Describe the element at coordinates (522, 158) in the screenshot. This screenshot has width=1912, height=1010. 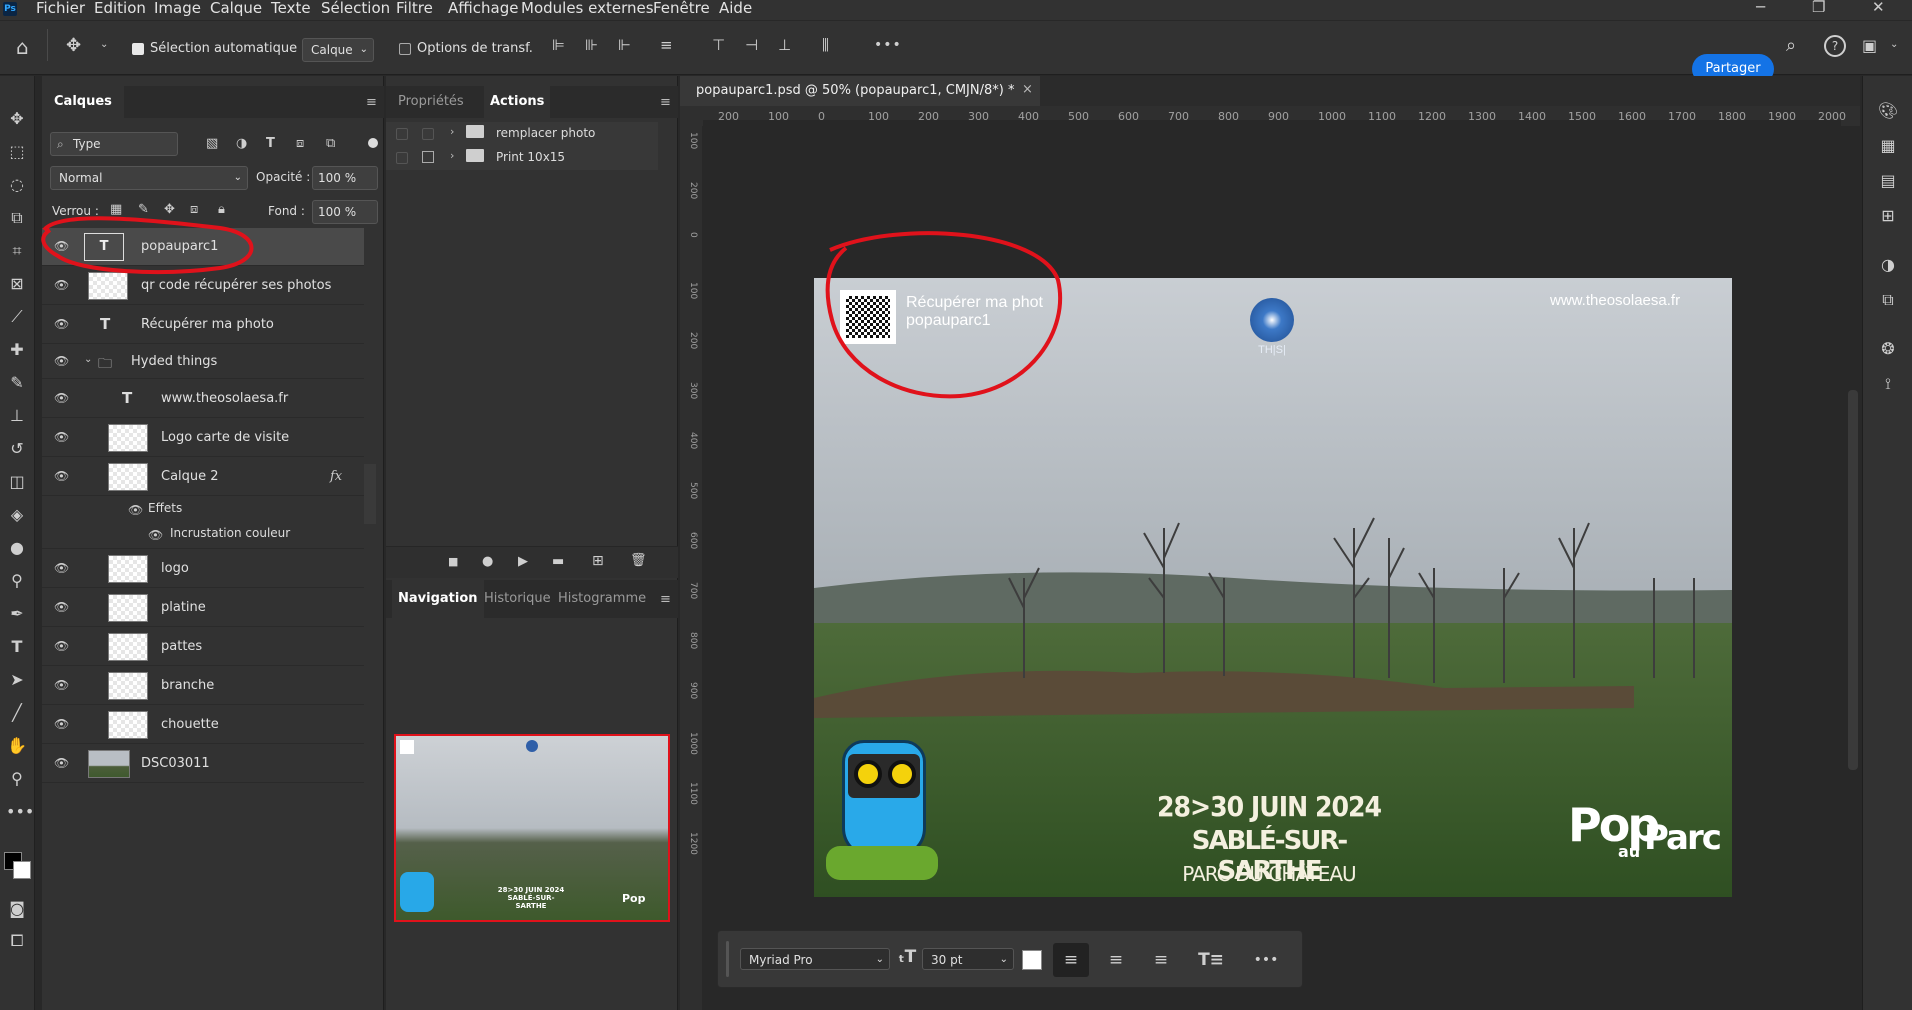
I see `action-row: › Print 10x15` at that location.